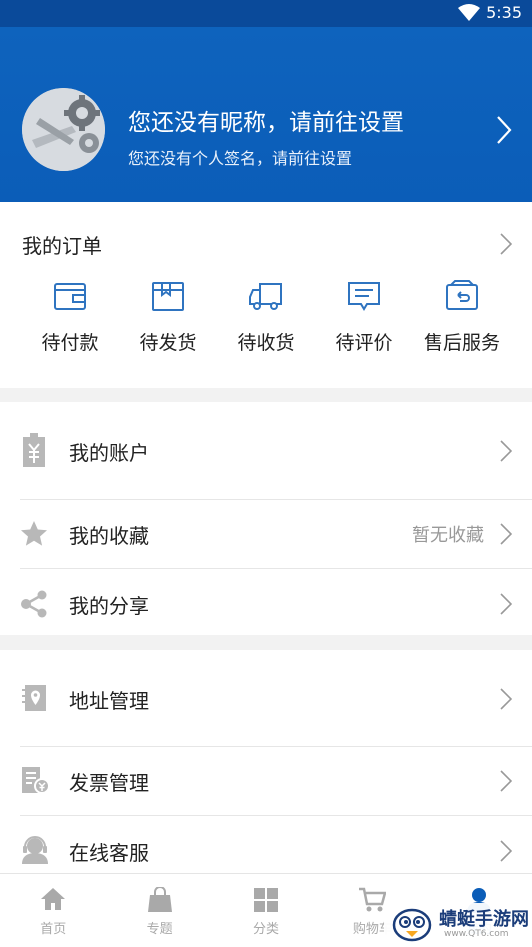 This screenshot has width=532, height=947. Describe the element at coordinates (266, 532) in the screenshot. I see `menu-item-favorites: 我的收藏 暂无收藏` at that location.